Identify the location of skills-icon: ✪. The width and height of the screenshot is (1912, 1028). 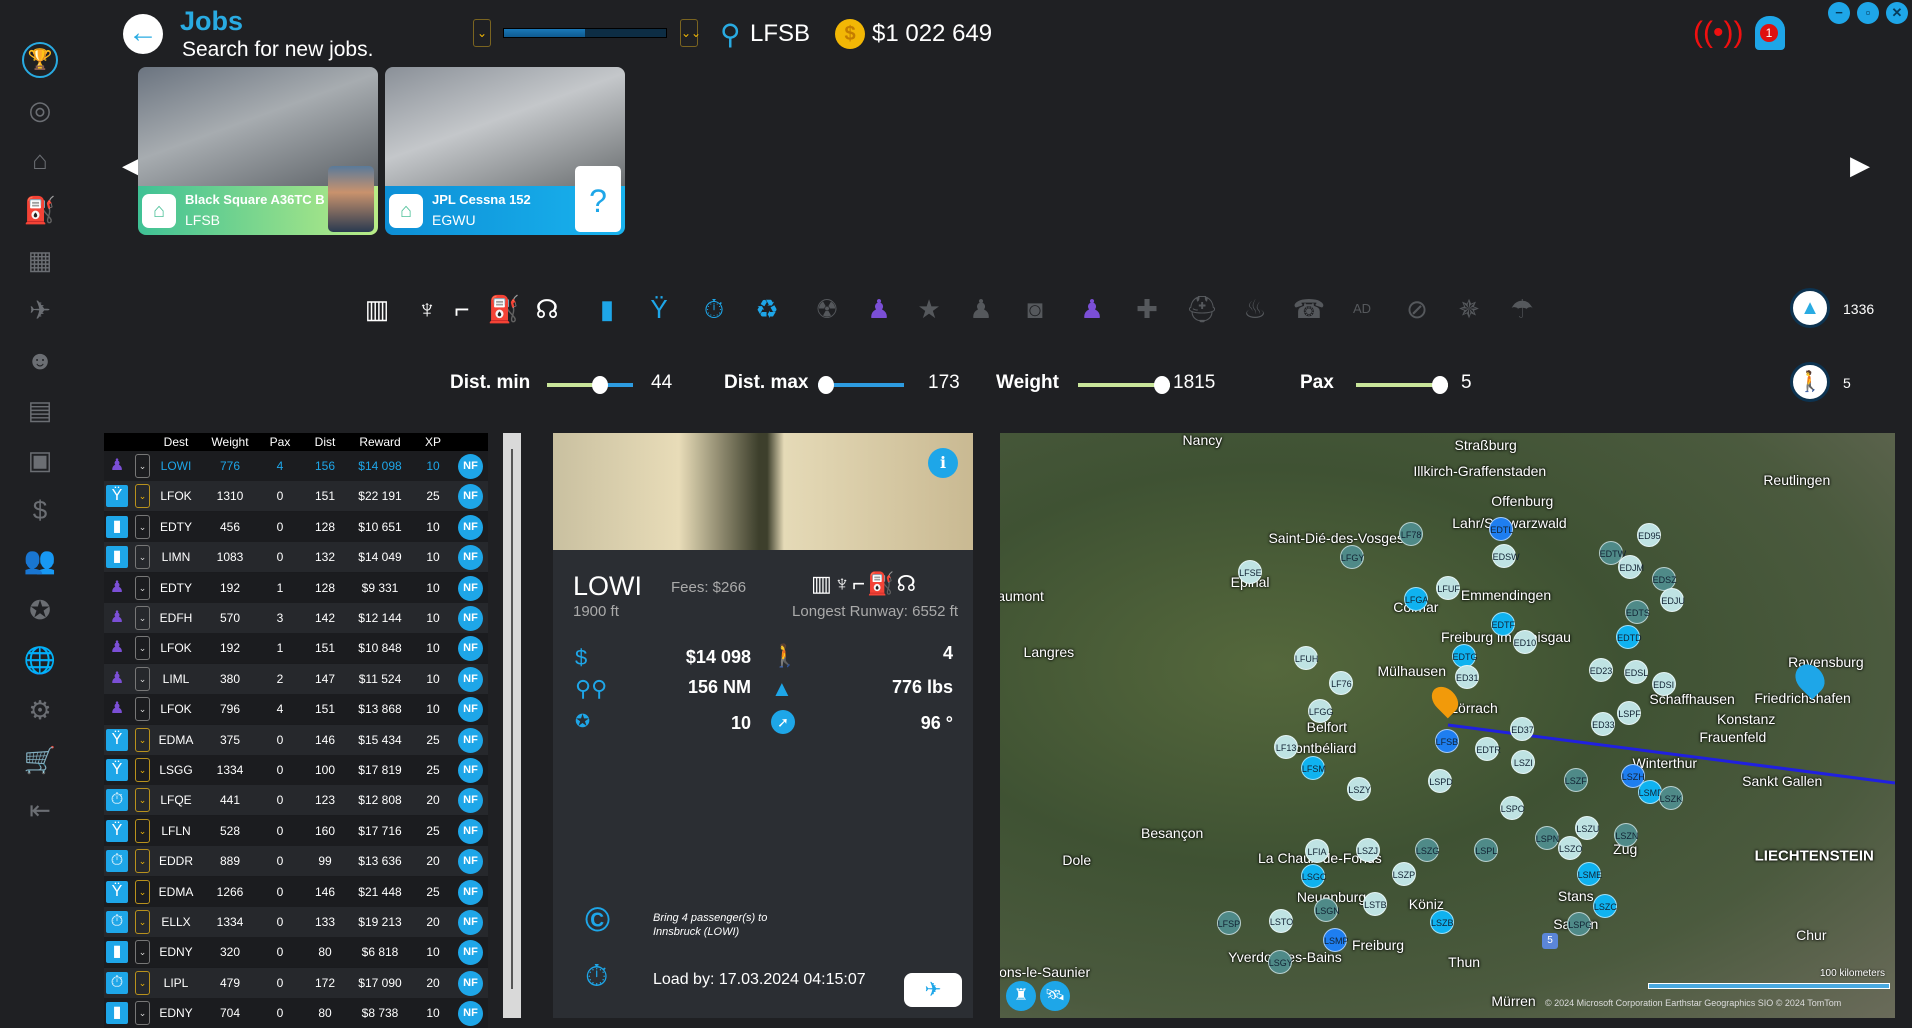
(40, 610).